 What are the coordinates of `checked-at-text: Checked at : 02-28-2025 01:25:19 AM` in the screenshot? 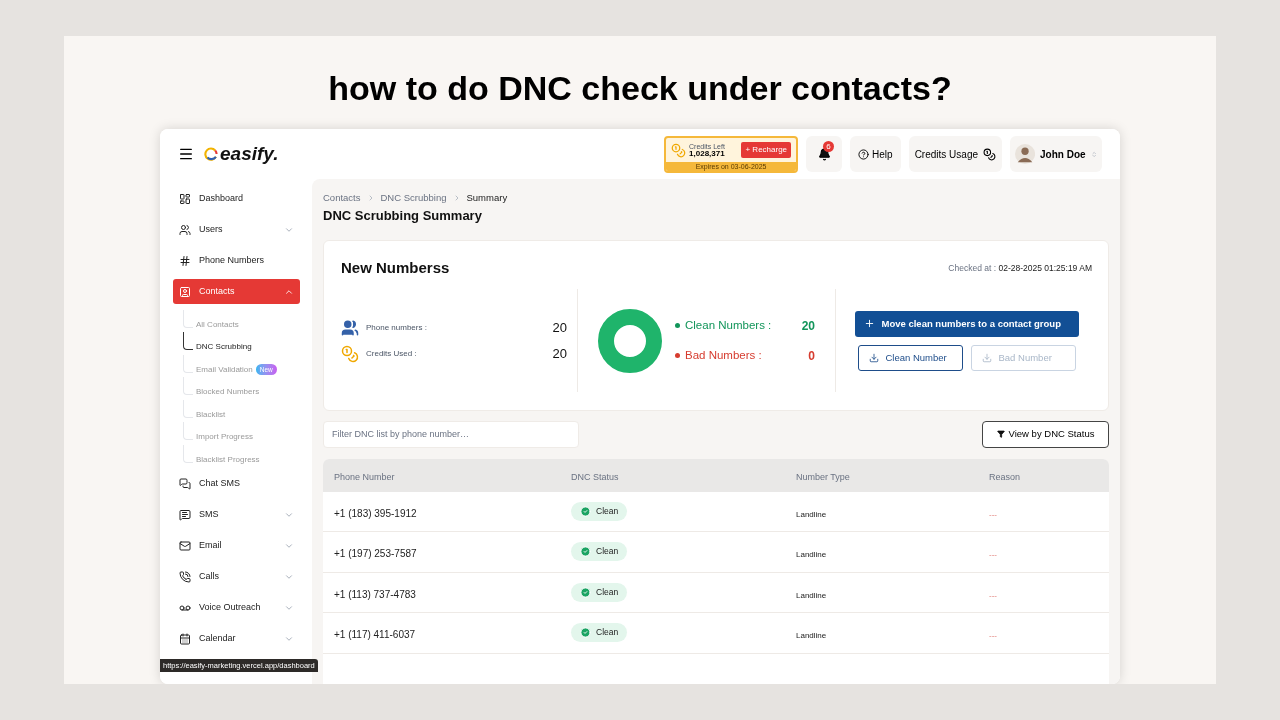 It's located at (1020, 268).